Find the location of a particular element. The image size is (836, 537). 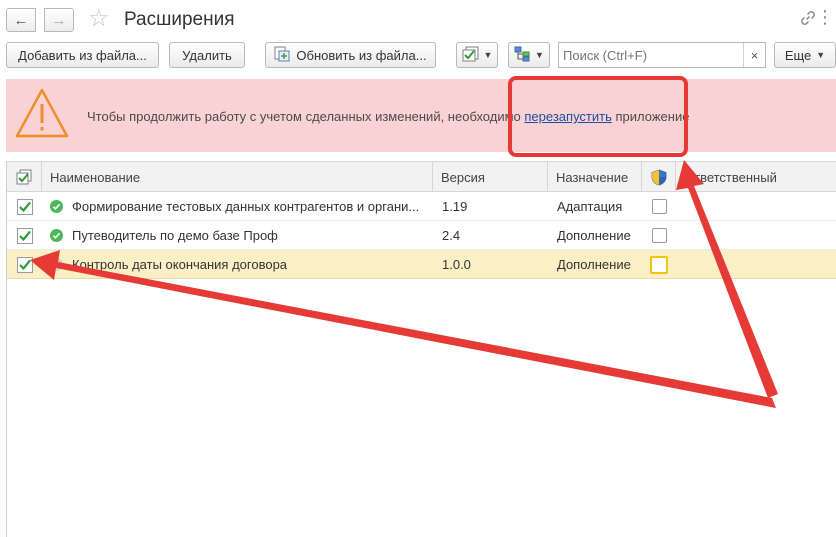

warning-triangle-icon is located at coordinates (42, 113).